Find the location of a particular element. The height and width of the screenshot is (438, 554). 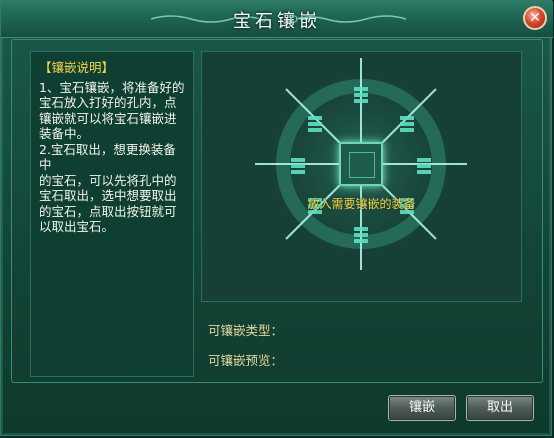

instruction-line: 宝石取出，选中想要取出 is located at coordinates (108, 195).